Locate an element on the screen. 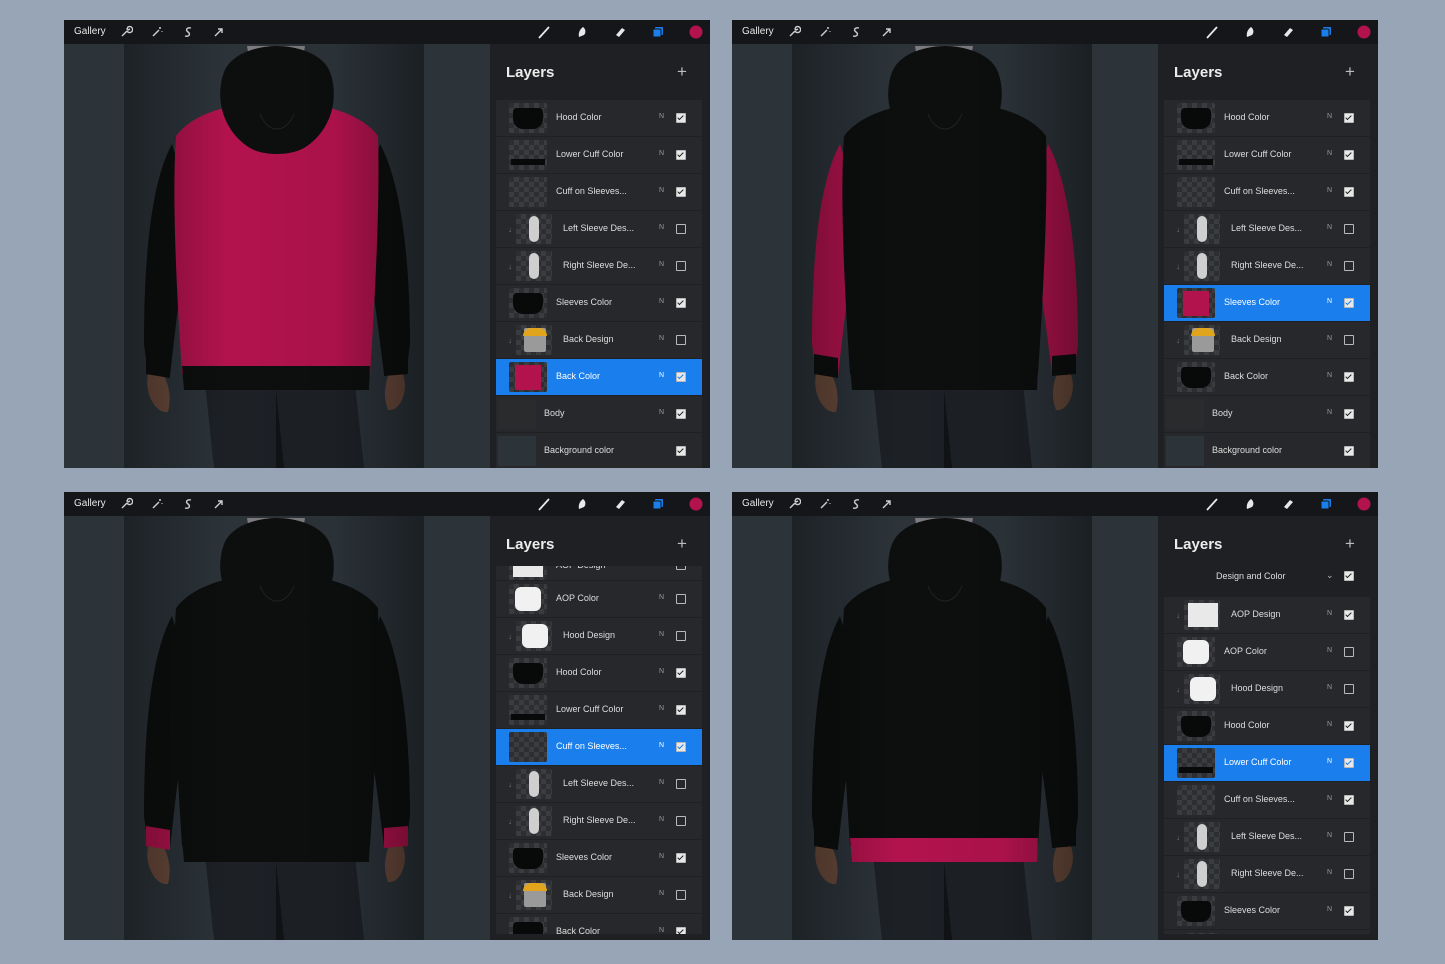 The width and height of the screenshot is (1445, 964). layer-row: Background color is located at coordinates (599, 450).